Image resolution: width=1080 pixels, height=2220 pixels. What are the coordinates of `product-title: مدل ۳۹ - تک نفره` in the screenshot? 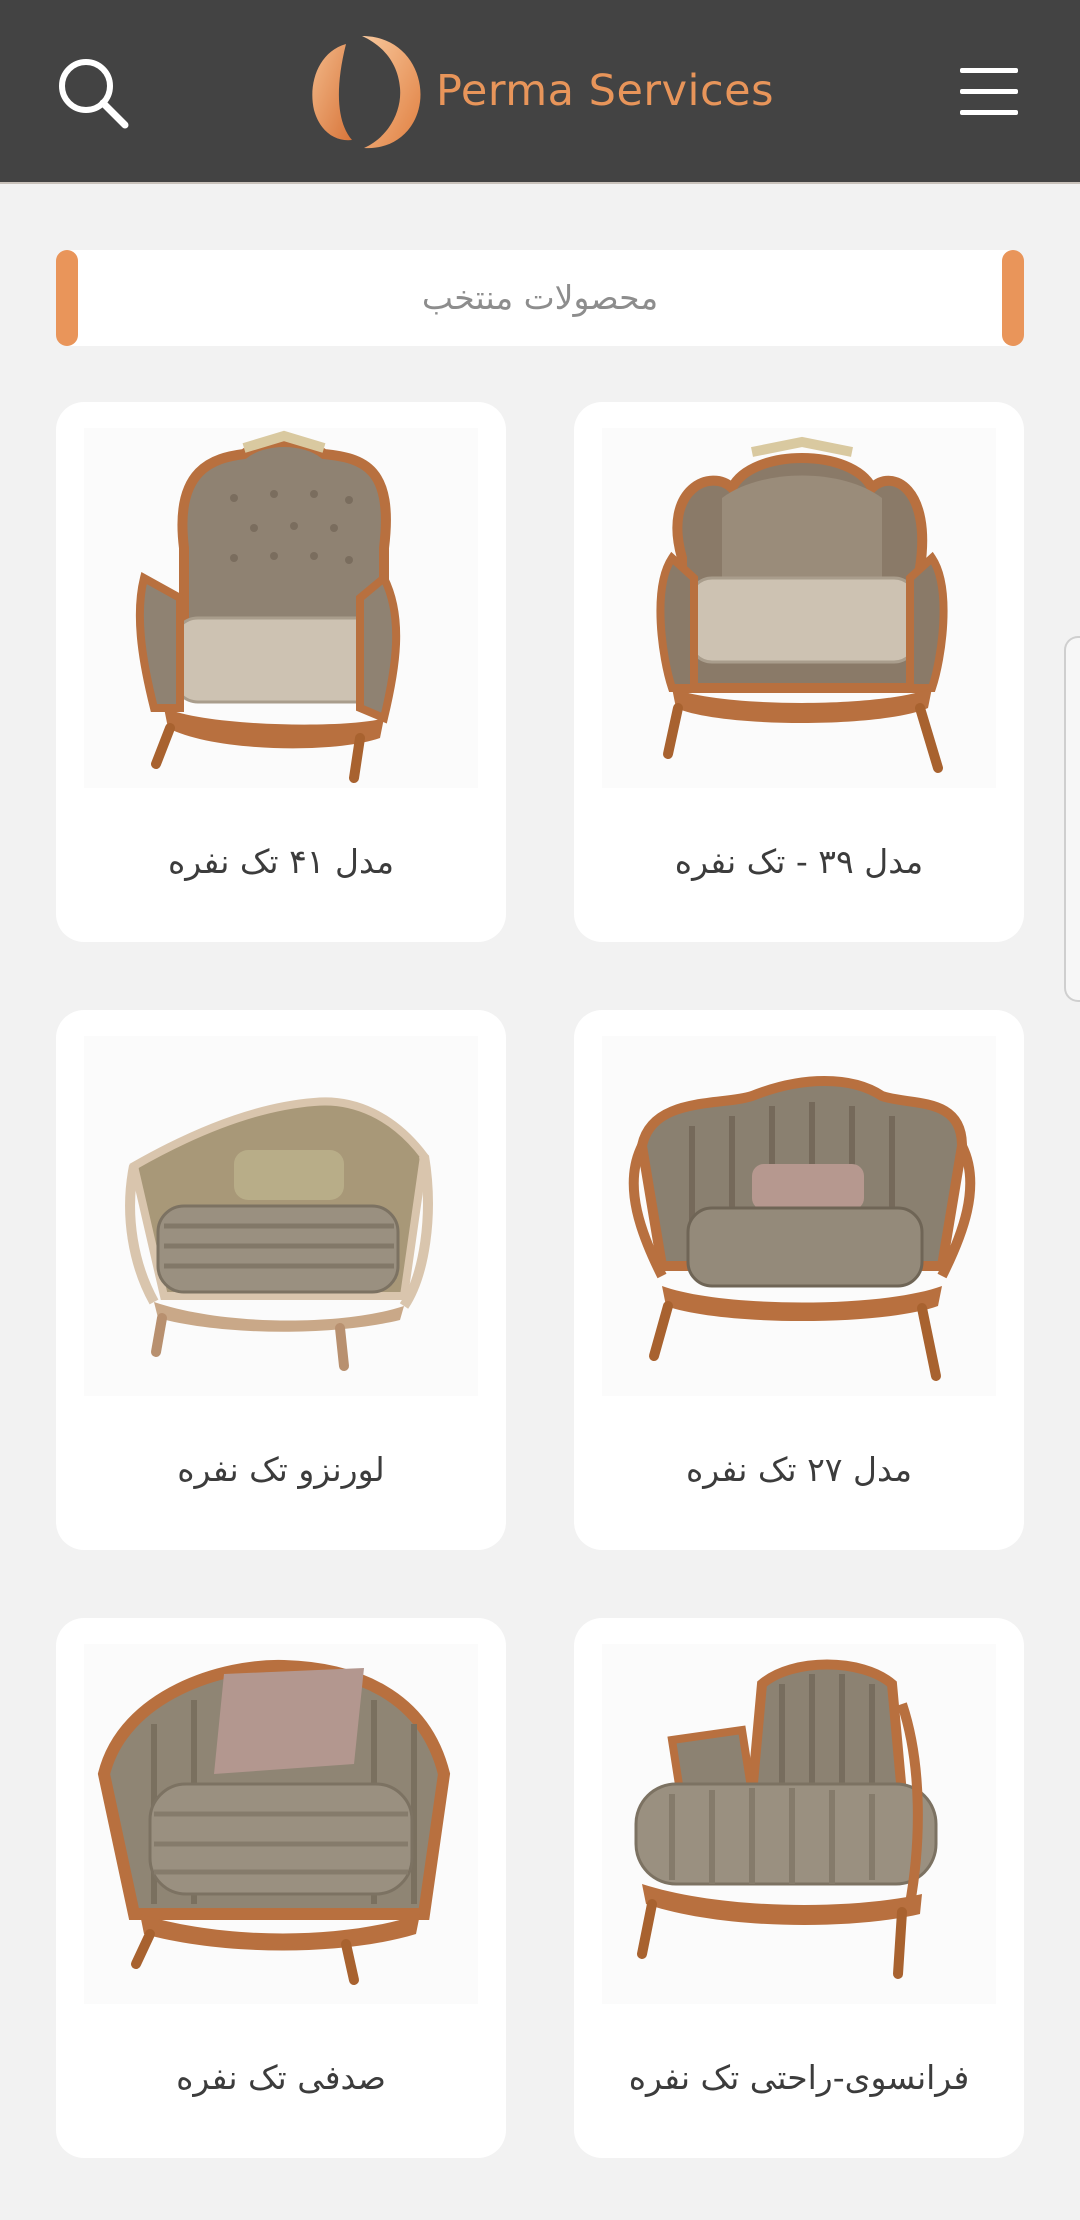 It's located at (799, 861).